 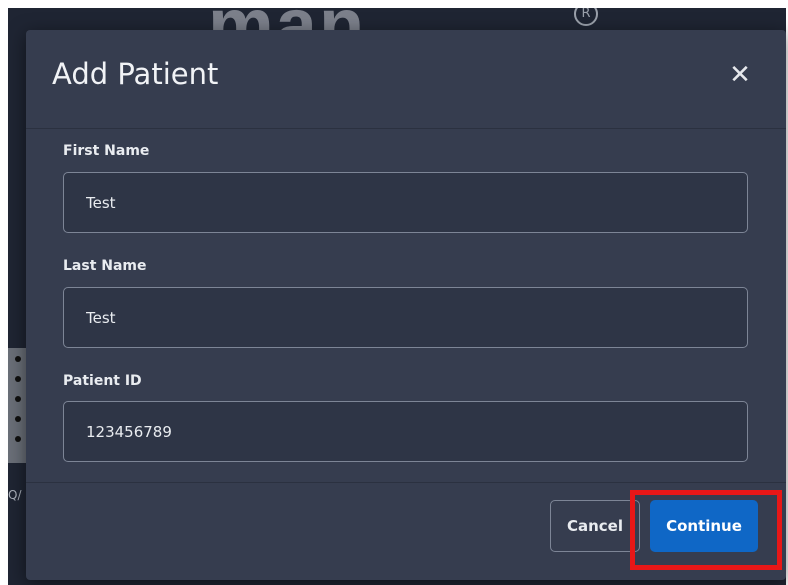 I want to click on patient-id-field, so click(x=405, y=431).